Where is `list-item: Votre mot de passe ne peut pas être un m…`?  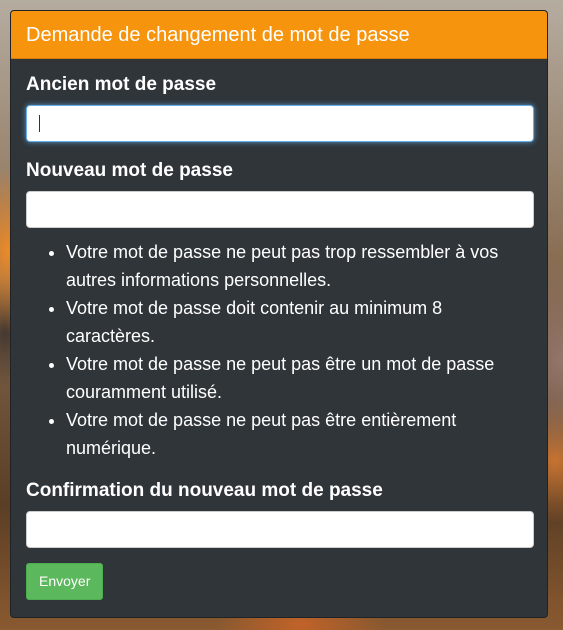 list-item: Votre mot de passe ne peut pas être un m… is located at coordinates (299, 378).